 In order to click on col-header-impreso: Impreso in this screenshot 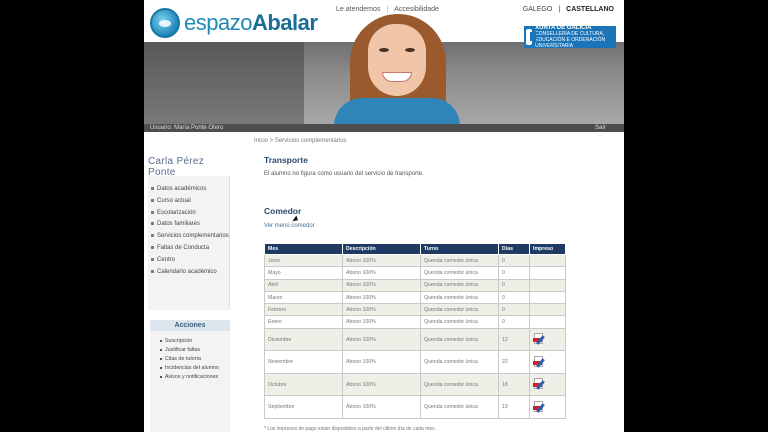, I will do `click(547, 249)`.